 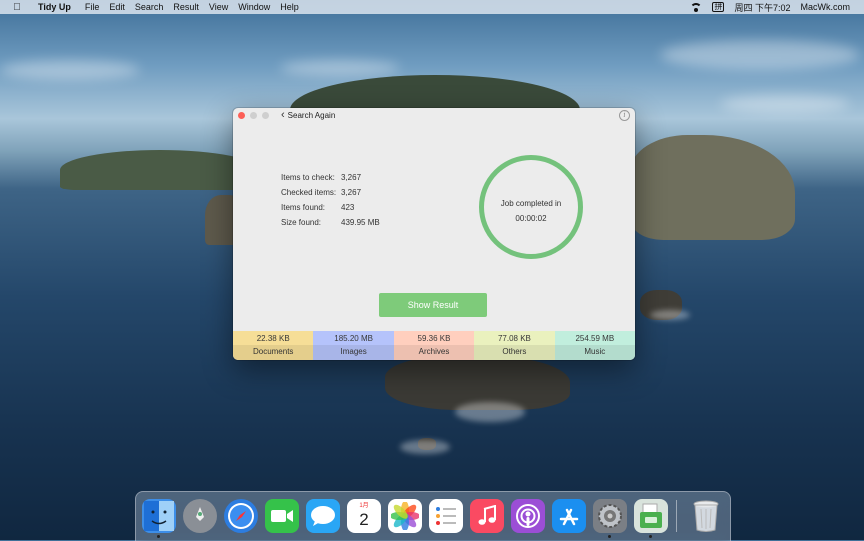 What do you see at coordinates (434, 338) in the screenshot?
I see `category-size: 59.36 KB` at bounding box center [434, 338].